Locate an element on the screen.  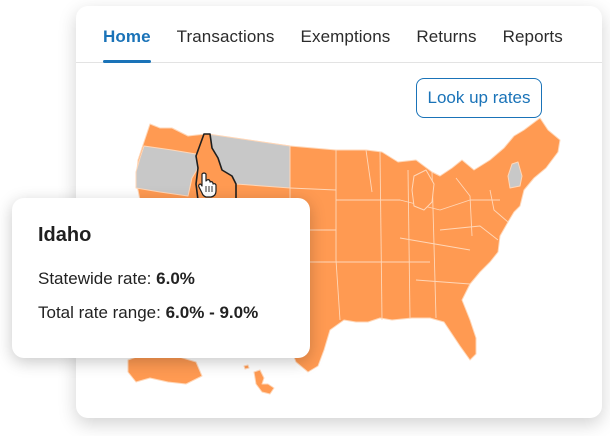
total-rate-range-value: 6.0% - 9.0% is located at coordinates (212, 312).